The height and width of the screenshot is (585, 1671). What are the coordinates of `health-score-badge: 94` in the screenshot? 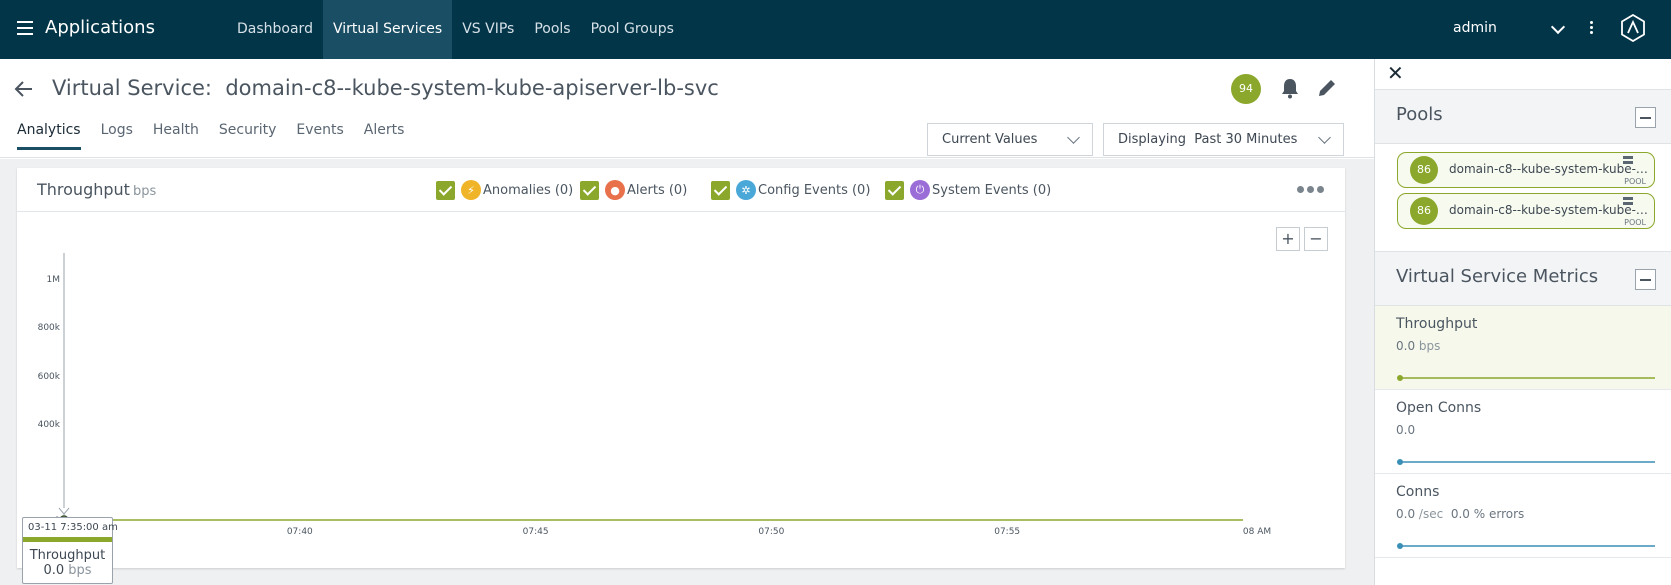 It's located at (1246, 89).